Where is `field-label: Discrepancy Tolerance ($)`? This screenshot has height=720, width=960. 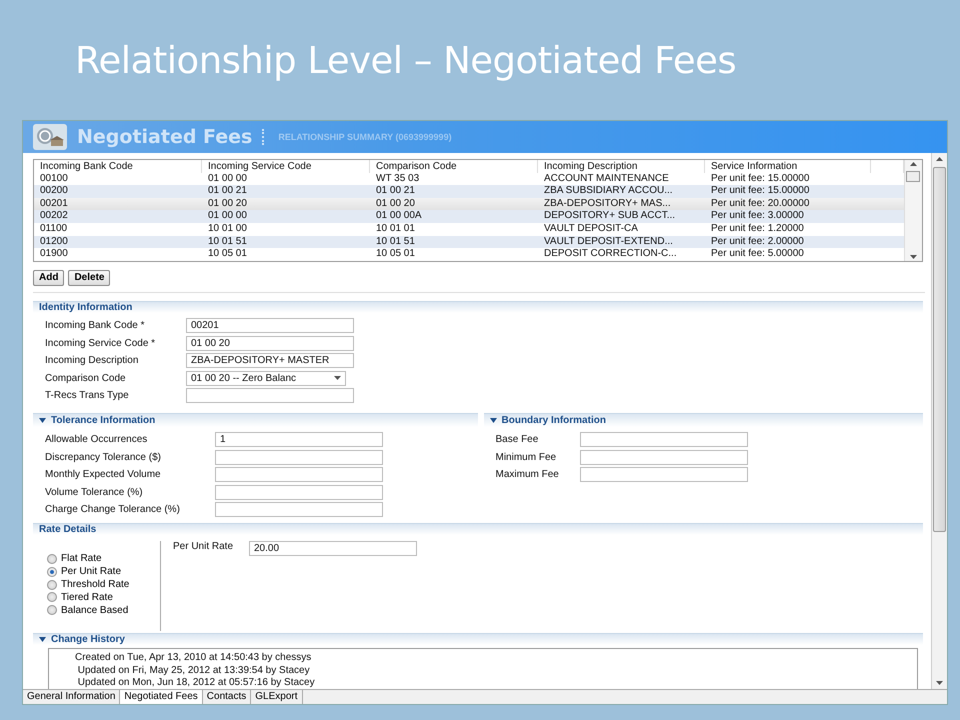
field-label: Discrepancy Tolerance ($) is located at coordinates (103, 457).